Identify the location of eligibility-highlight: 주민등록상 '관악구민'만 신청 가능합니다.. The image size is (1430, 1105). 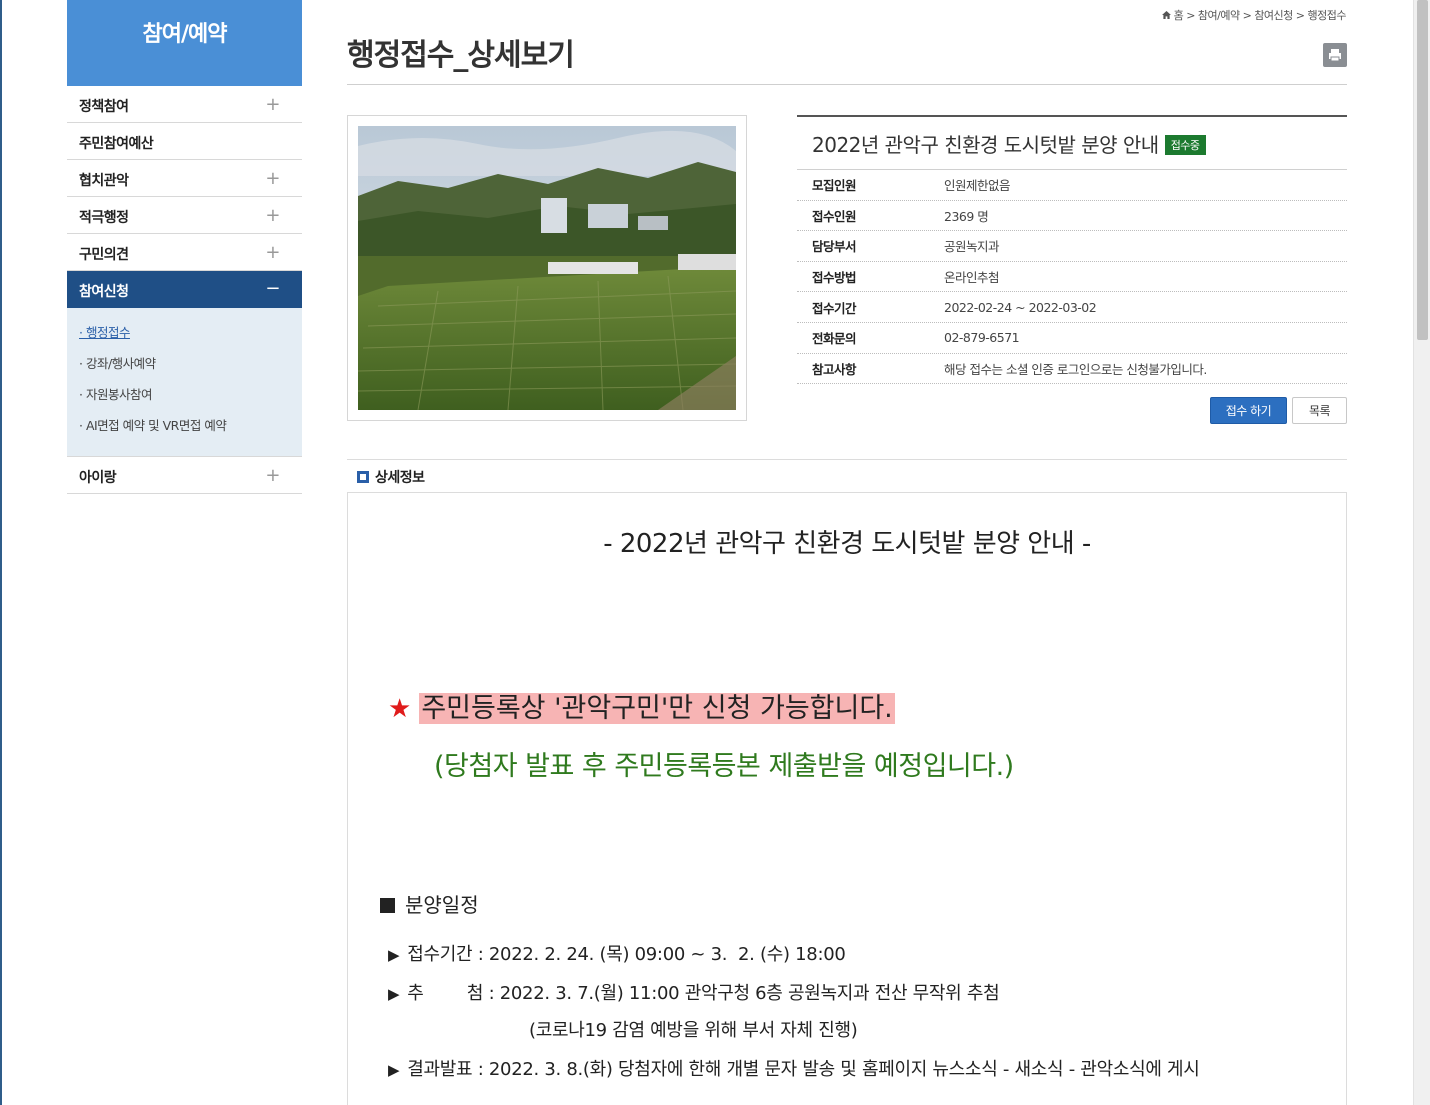
(657, 708).